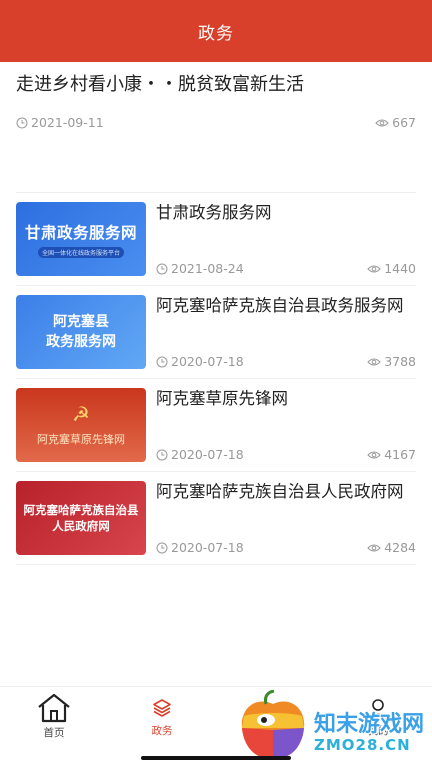 This screenshot has width=432, height=768. I want to click on home-indicator, so click(216, 758).